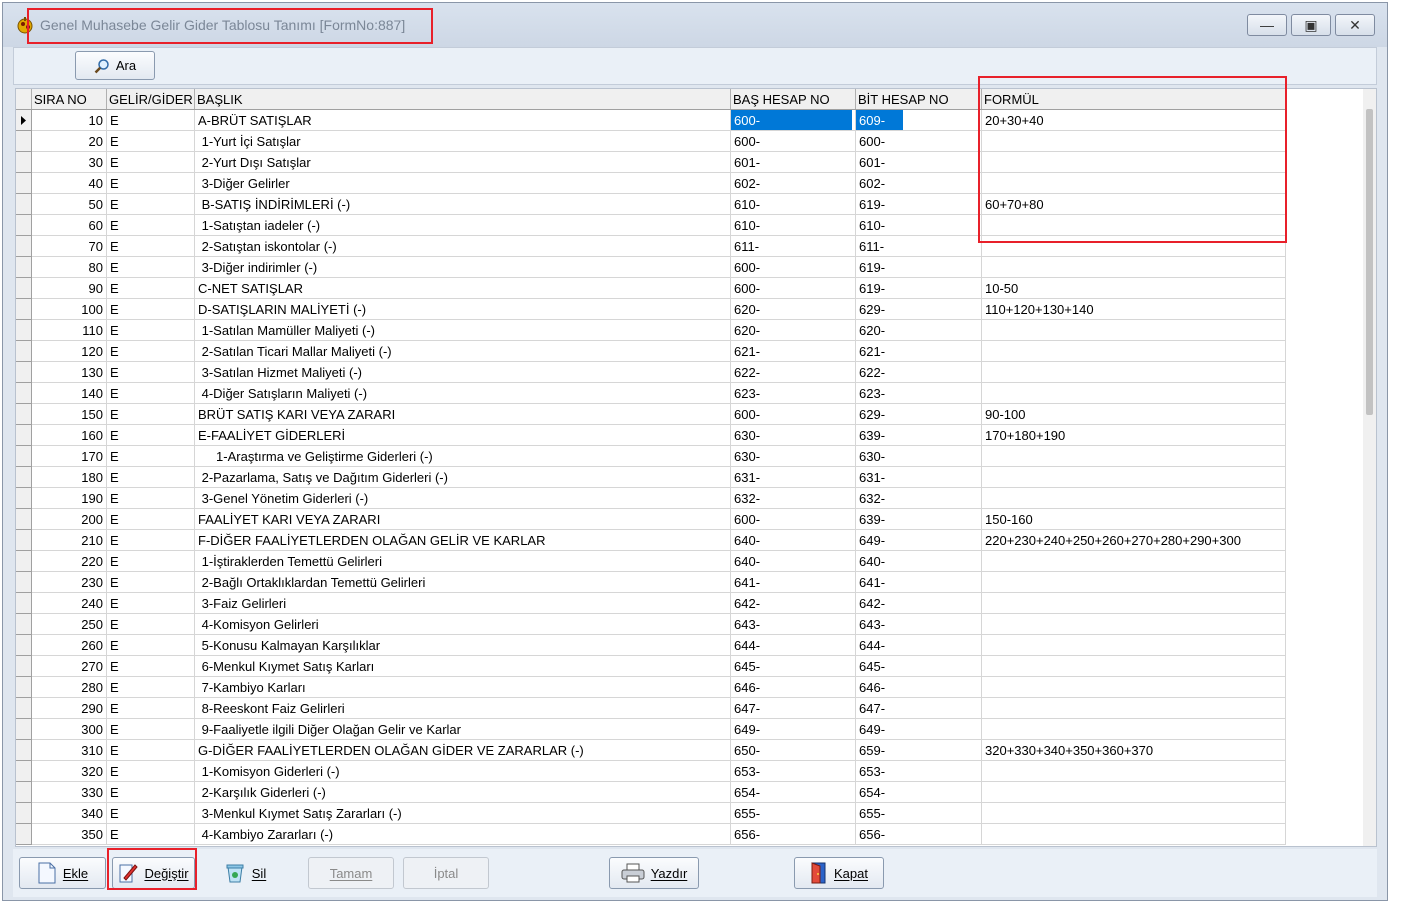 The image size is (1412, 905). I want to click on cell-baslik: 1-Yurt İçi Satışlar, so click(463, 141).